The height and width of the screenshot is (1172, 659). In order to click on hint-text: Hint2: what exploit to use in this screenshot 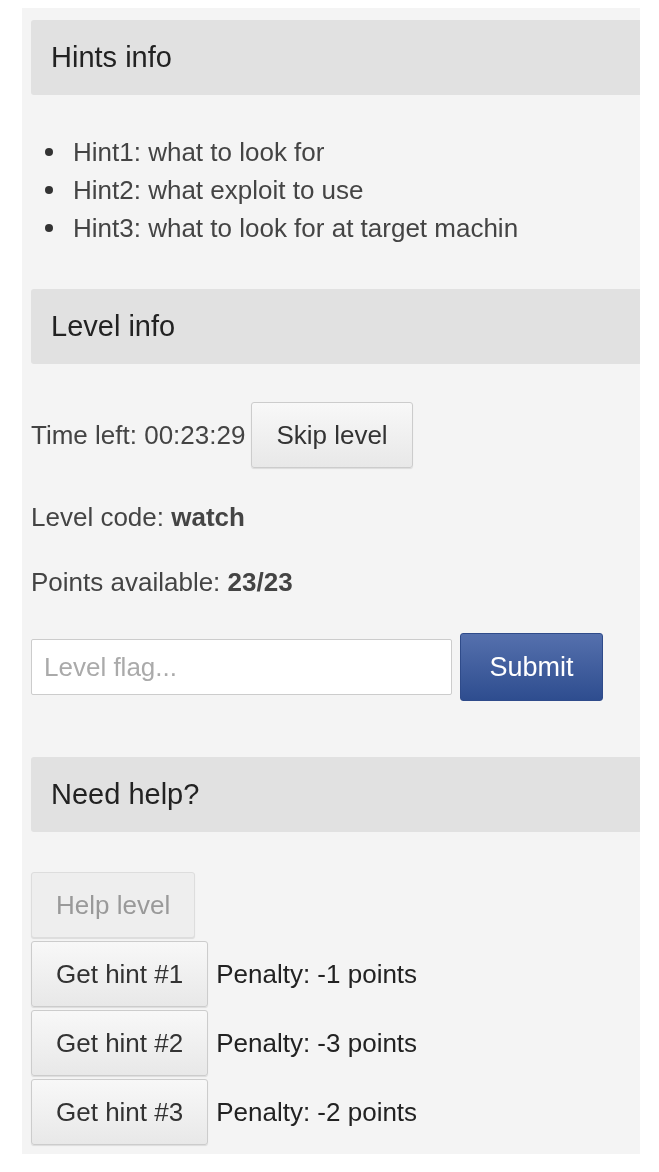, I will do `click(218, 190)`.